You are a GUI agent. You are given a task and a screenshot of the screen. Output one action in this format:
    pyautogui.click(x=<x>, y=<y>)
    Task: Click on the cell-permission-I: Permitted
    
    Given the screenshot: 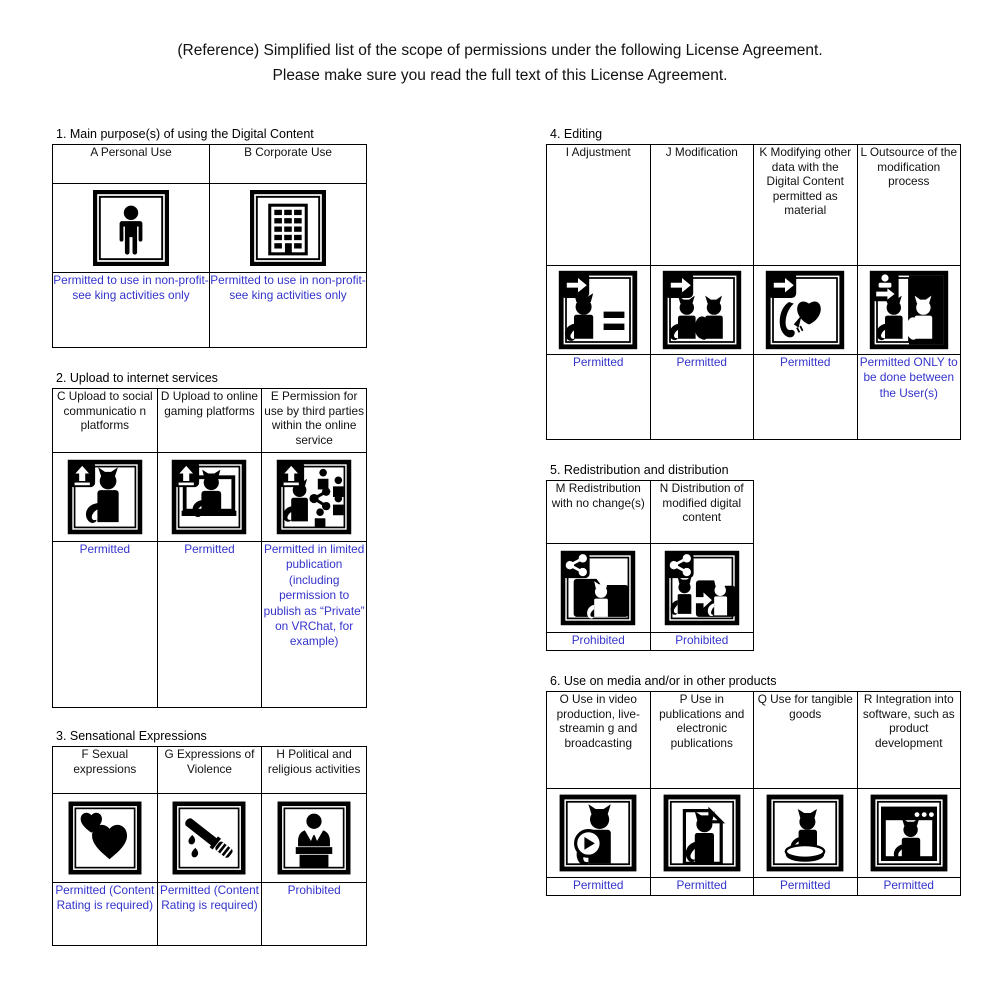 What is the action you would take?
    pyautogui.click(x=598, y=397)
    